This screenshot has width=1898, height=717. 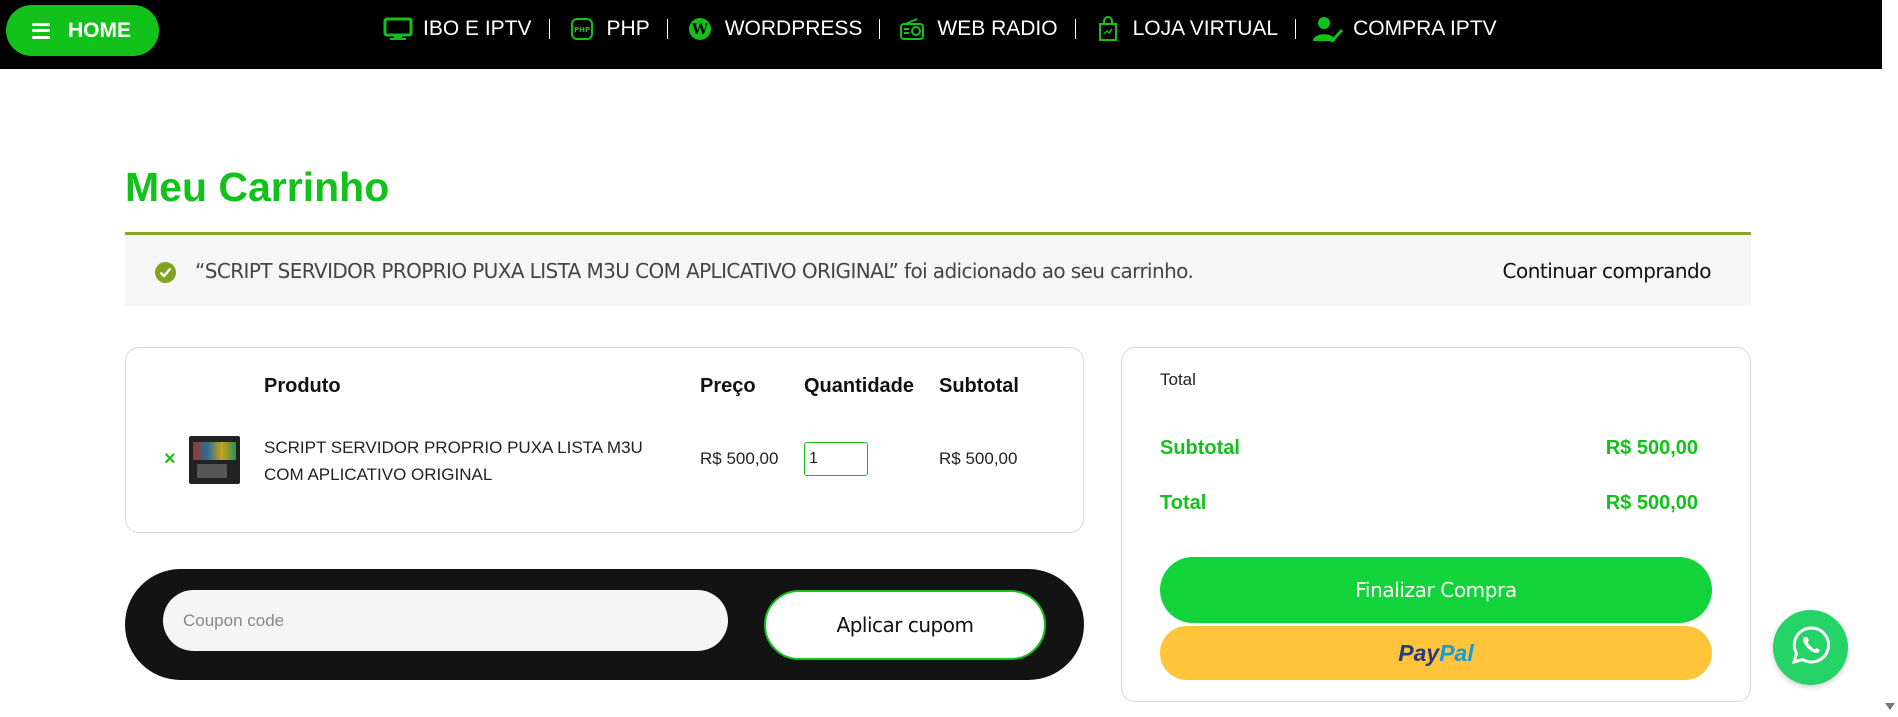 I want to click on nav-item-web-radio: WEB RADIO, so click(x=977, y=29).